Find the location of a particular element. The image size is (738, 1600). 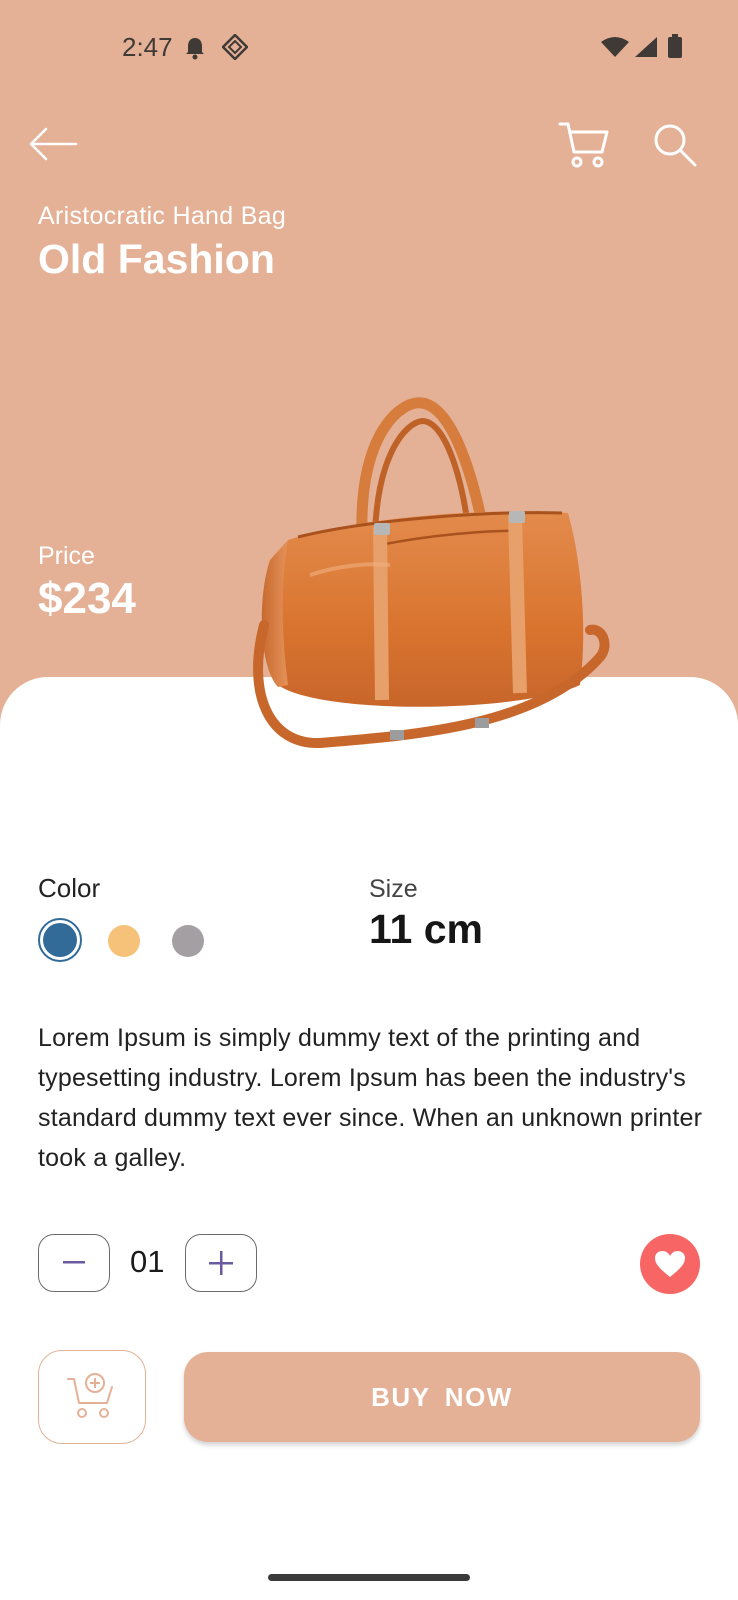

cart-icon is located at coordinates (584, 145).